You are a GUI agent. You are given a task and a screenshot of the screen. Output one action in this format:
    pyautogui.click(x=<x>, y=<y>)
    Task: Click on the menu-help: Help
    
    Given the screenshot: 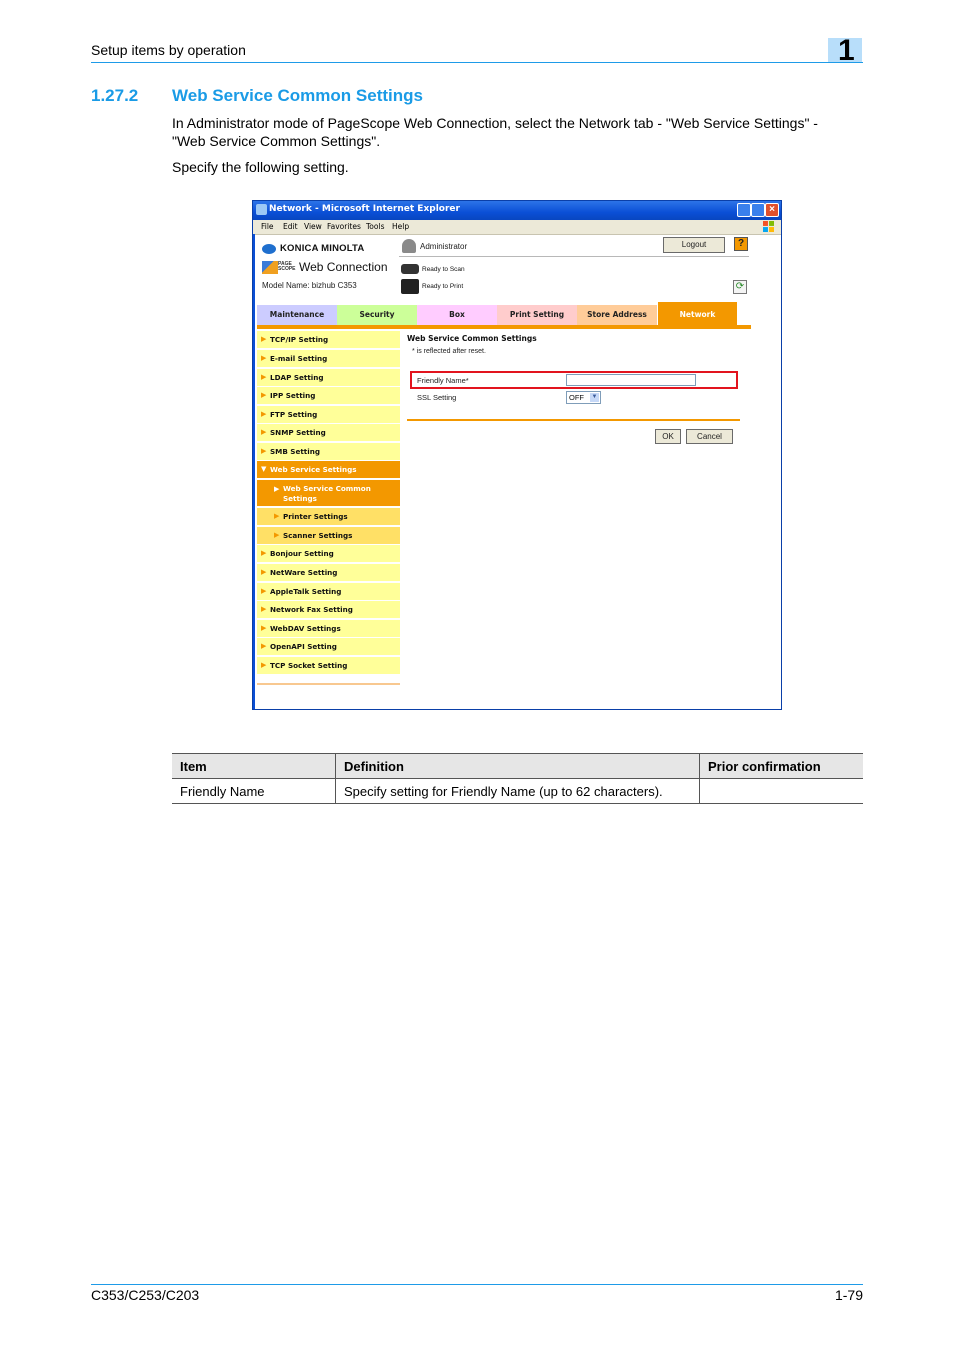 What is the action you would take?
    pyautogui.click(x=400, y=226)
    